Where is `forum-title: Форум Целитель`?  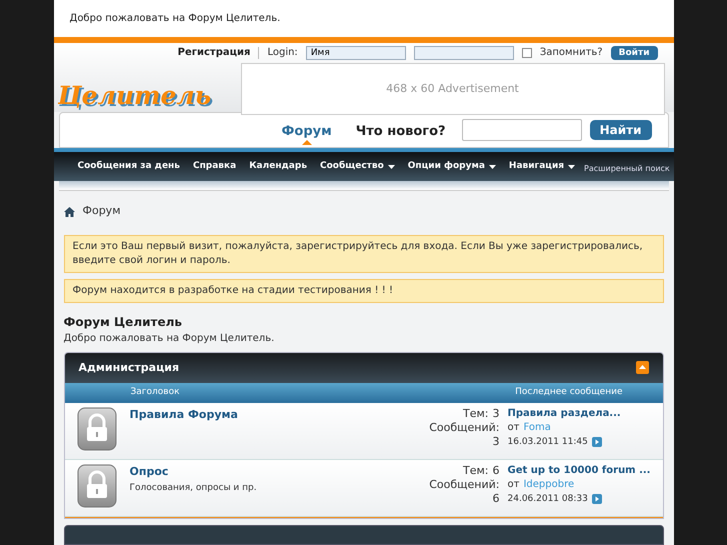 forum-title: Форум Целитель is located at coordinates (123, 322).